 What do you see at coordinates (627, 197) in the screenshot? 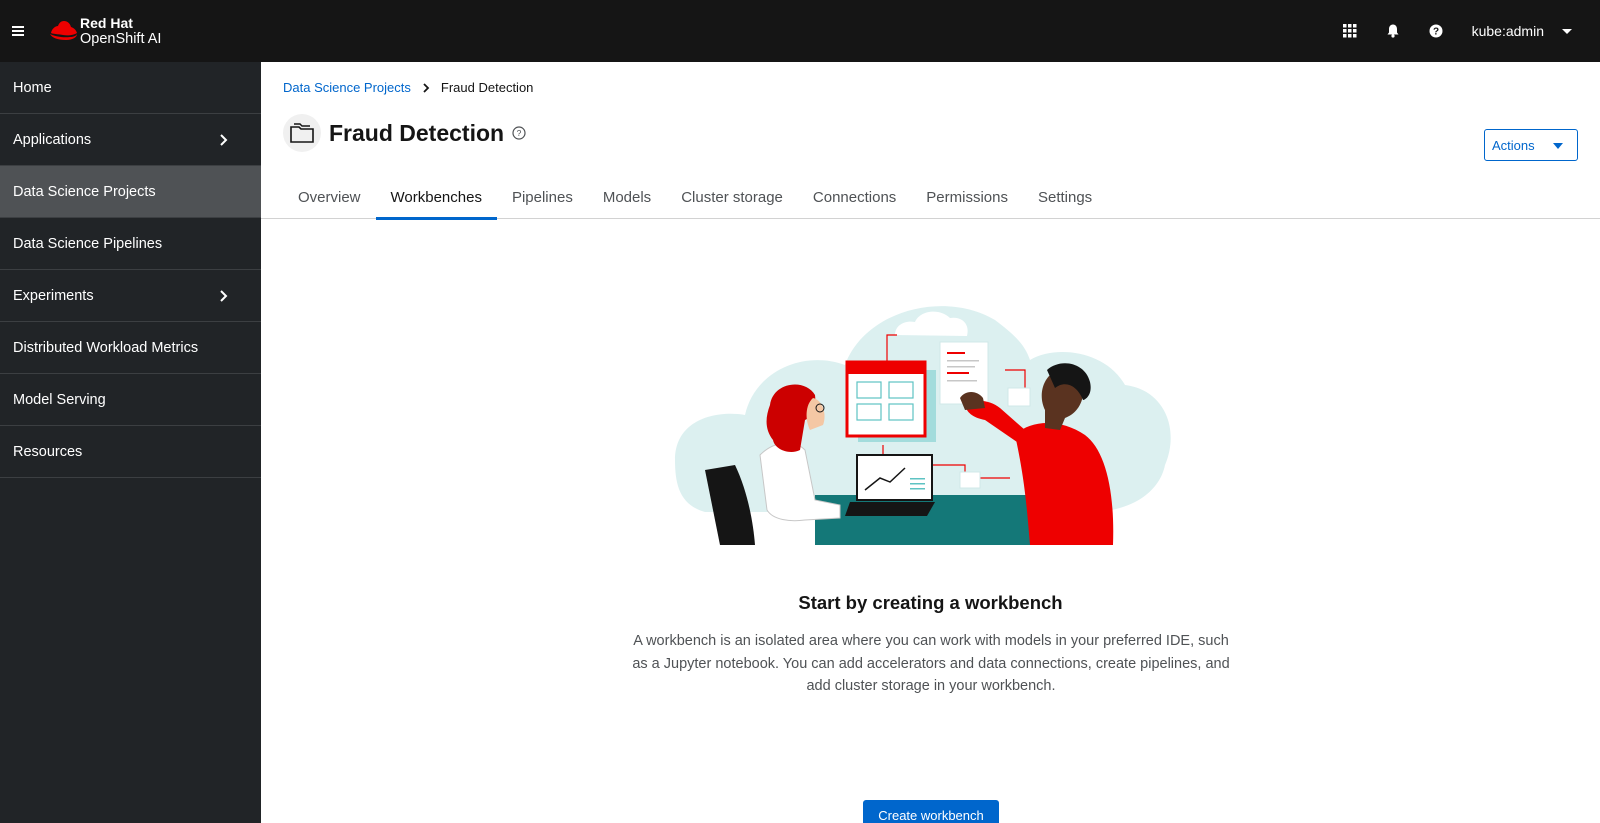
I see `tab-models: Models` at bounding box center [627, 197].